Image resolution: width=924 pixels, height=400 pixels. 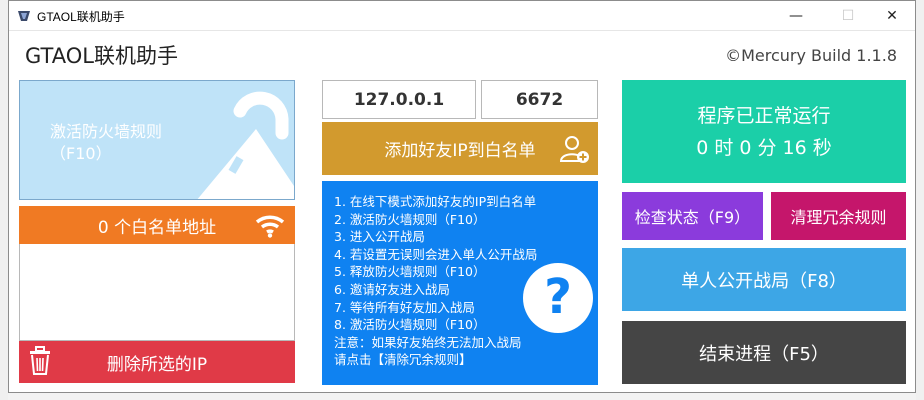 I want to click on guide-line: 1. 在线下模式添加好友的IP到白名单, so click(x=435, y=201).